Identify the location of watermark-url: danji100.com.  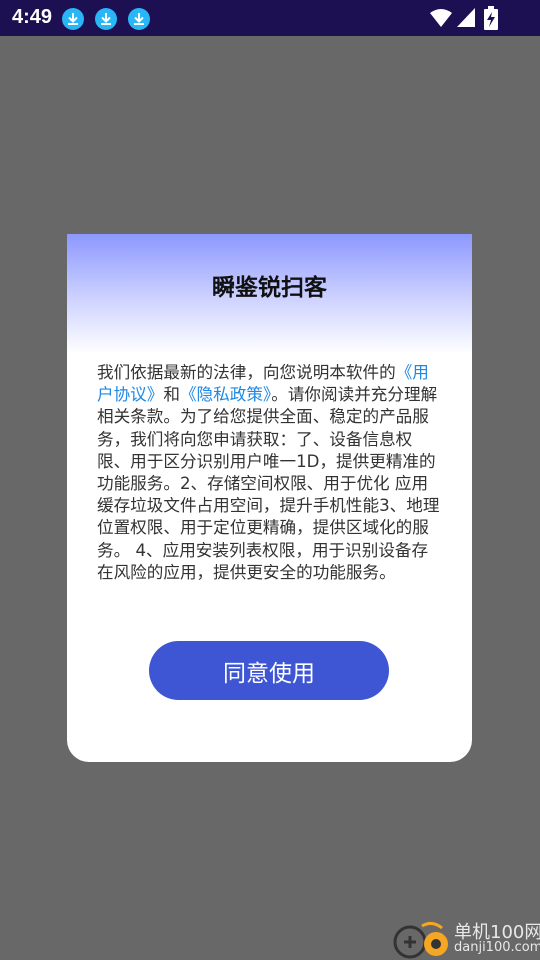
(497, 947).